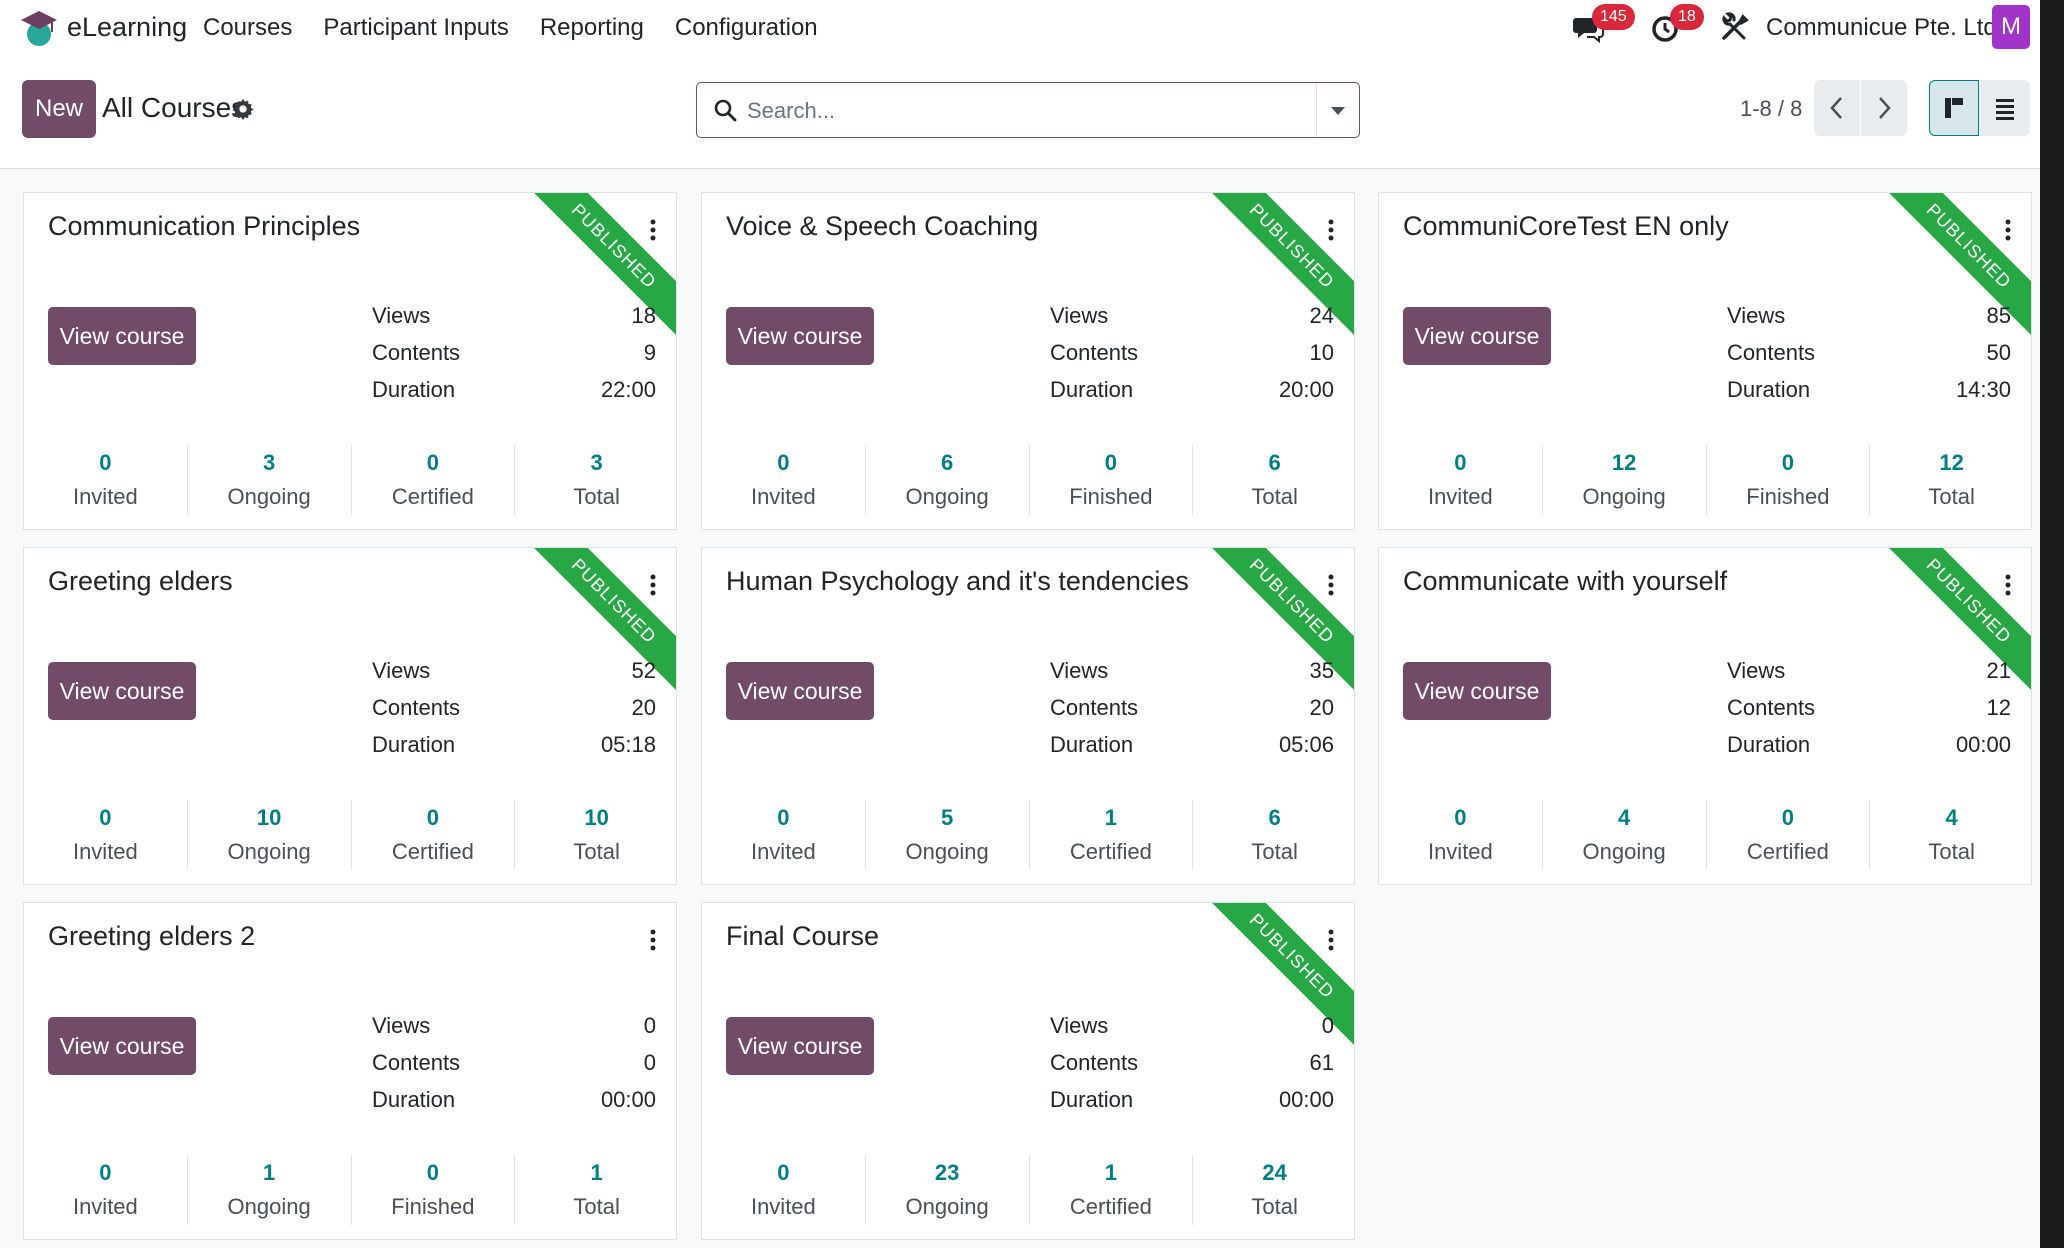  Describe the element at coordinates (1884, 108) in the screenshot. I see `pager-next-button` at that location.